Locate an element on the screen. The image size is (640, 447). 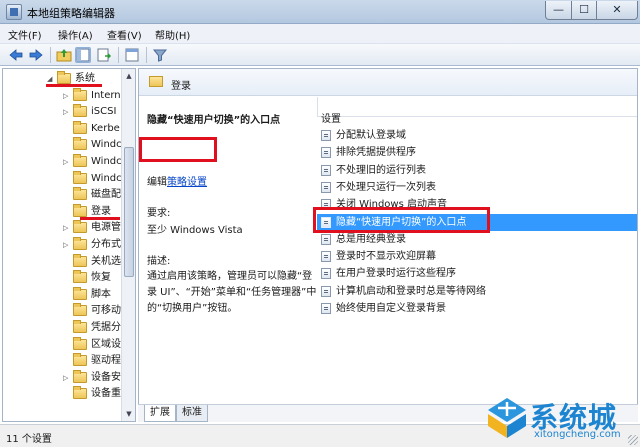
tree-item-label: 登录 is located at coordinates (101, 211).